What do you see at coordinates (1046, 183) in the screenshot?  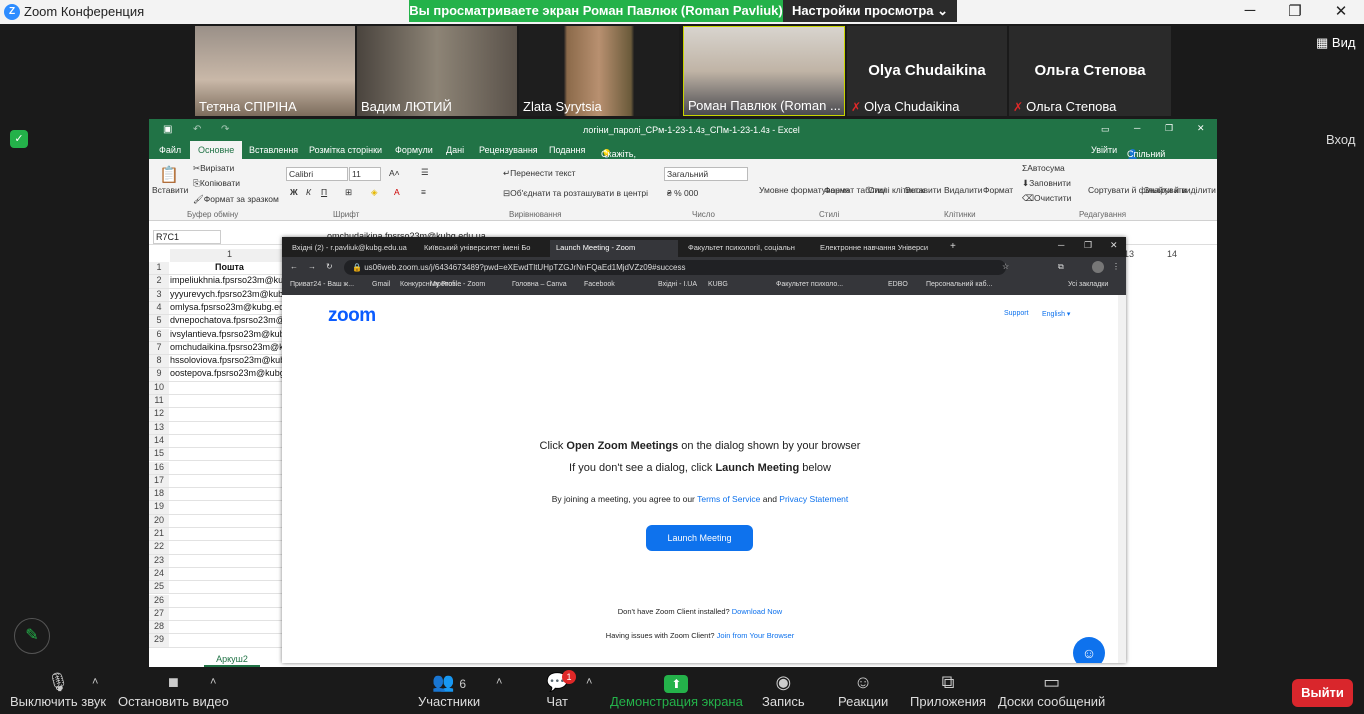 I see `fill-button: ⬇ Заповнити` at bounding box center [1046, 183].